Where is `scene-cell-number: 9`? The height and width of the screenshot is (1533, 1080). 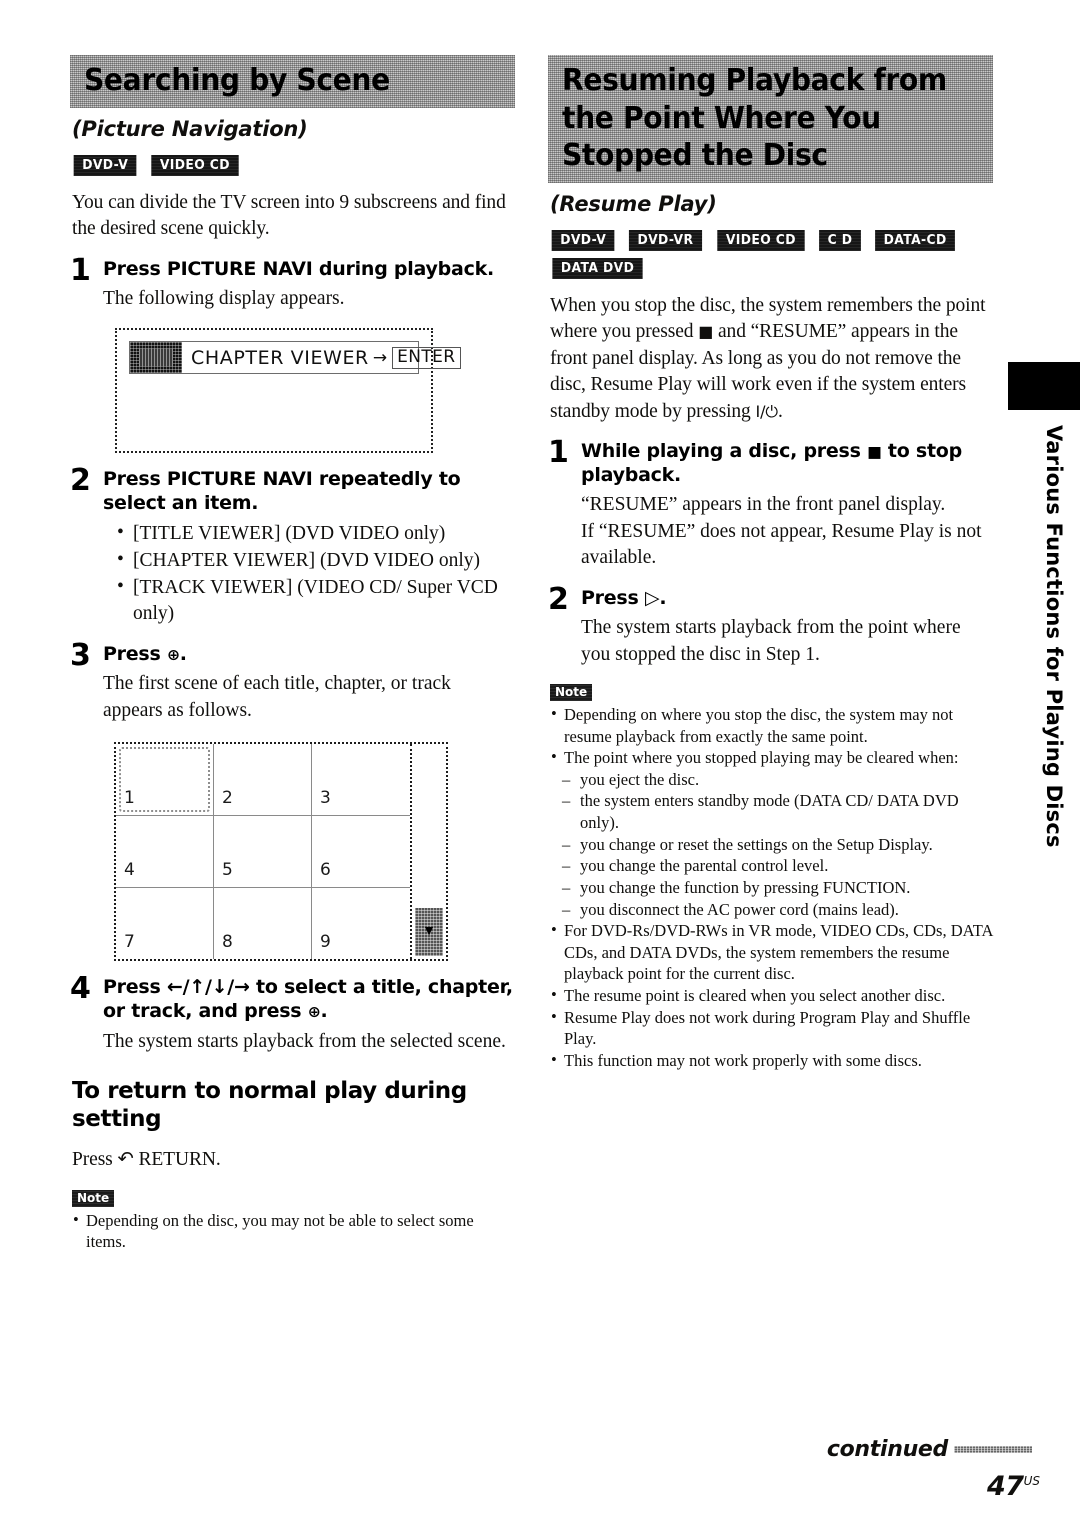
scene-cell-number: 9 is located at coordinates (325, 942).